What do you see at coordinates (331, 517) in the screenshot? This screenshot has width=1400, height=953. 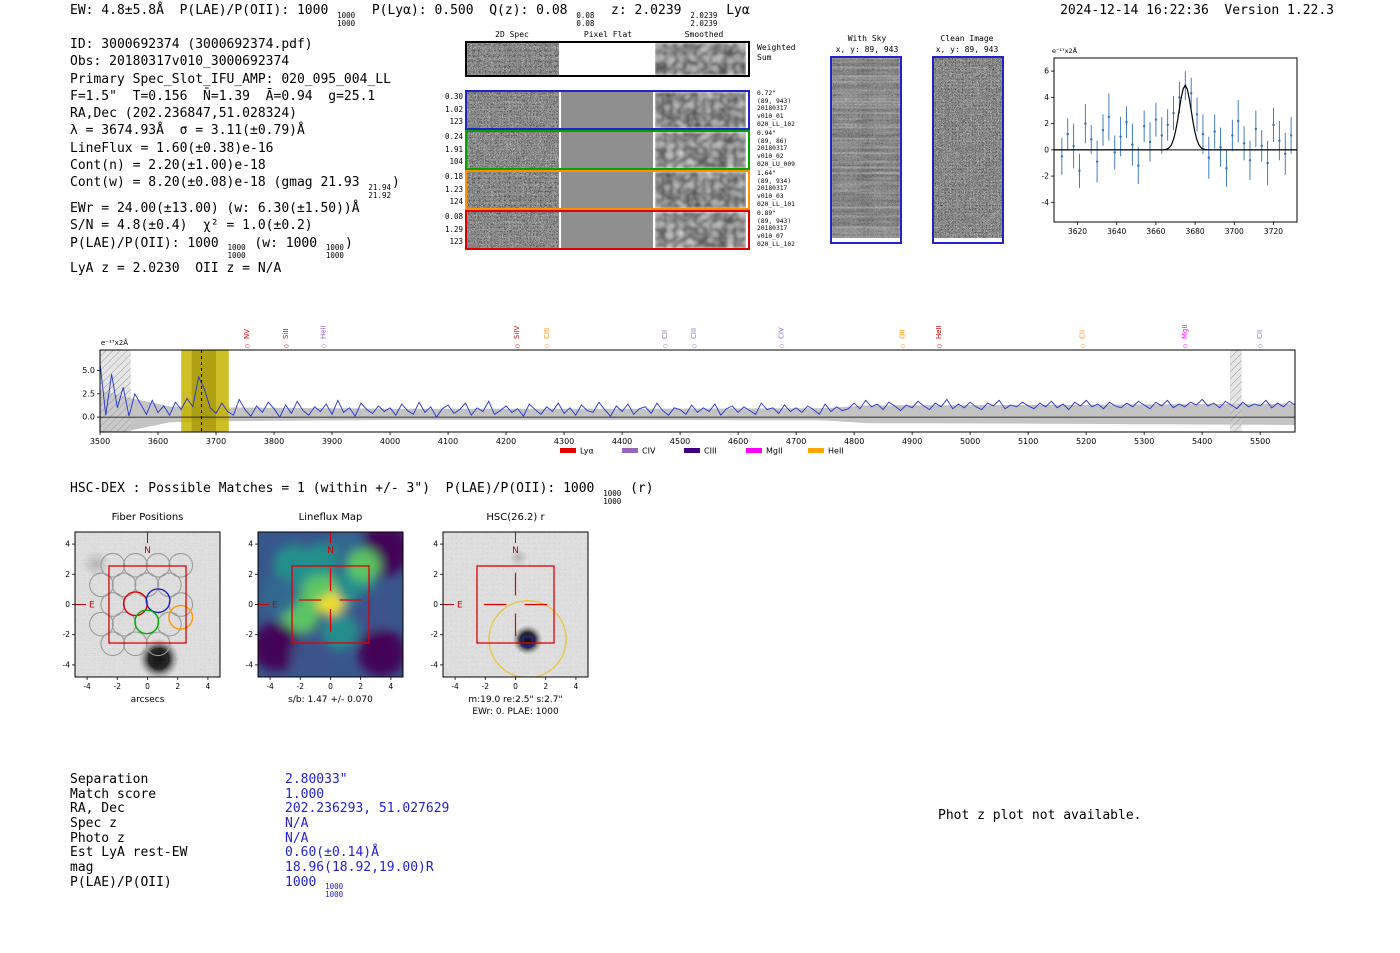 I see `cutout-title: Lineflux Map` at bounding box center [331, 517].